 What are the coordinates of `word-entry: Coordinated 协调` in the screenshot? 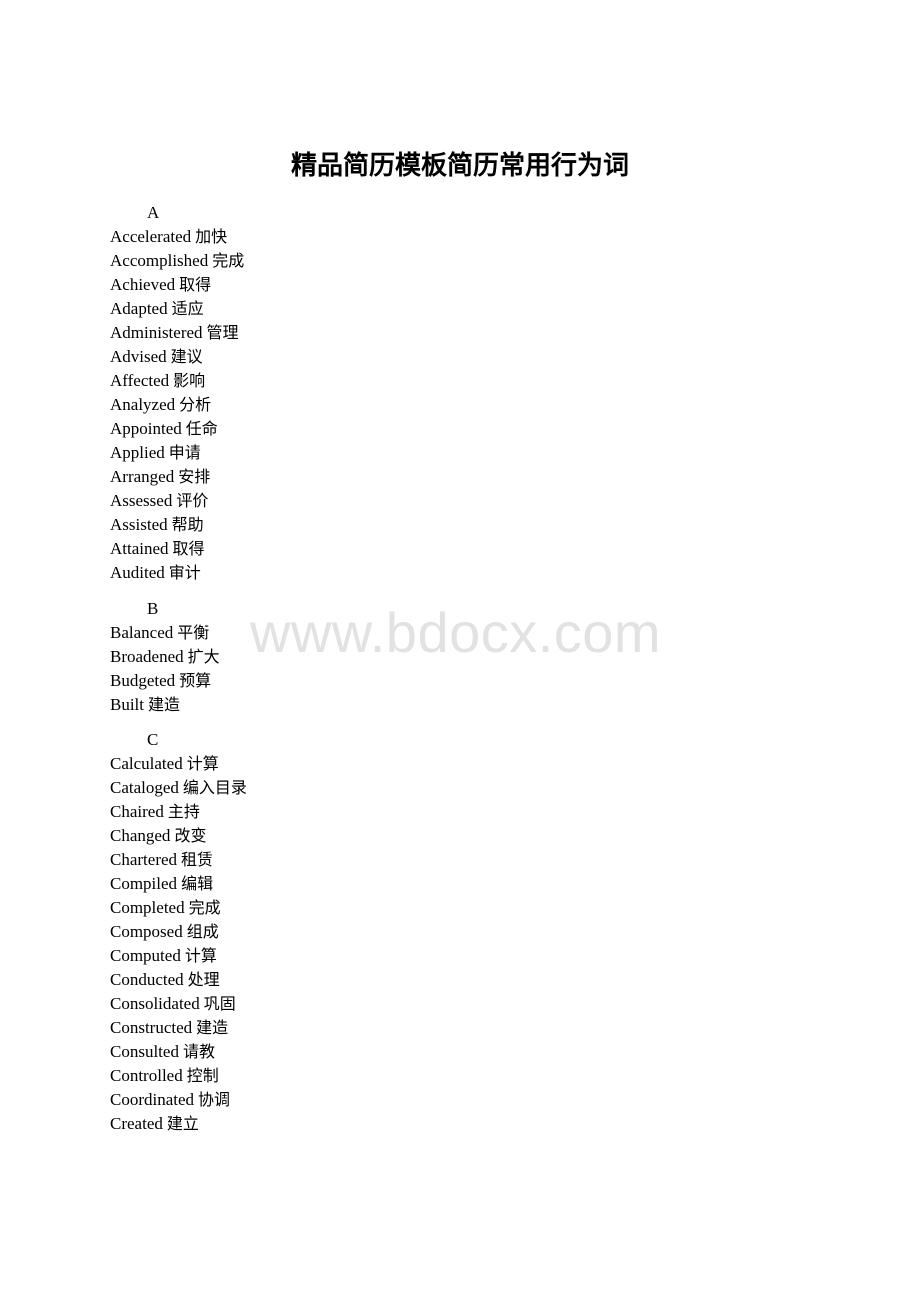 It's located at (178, 1100).